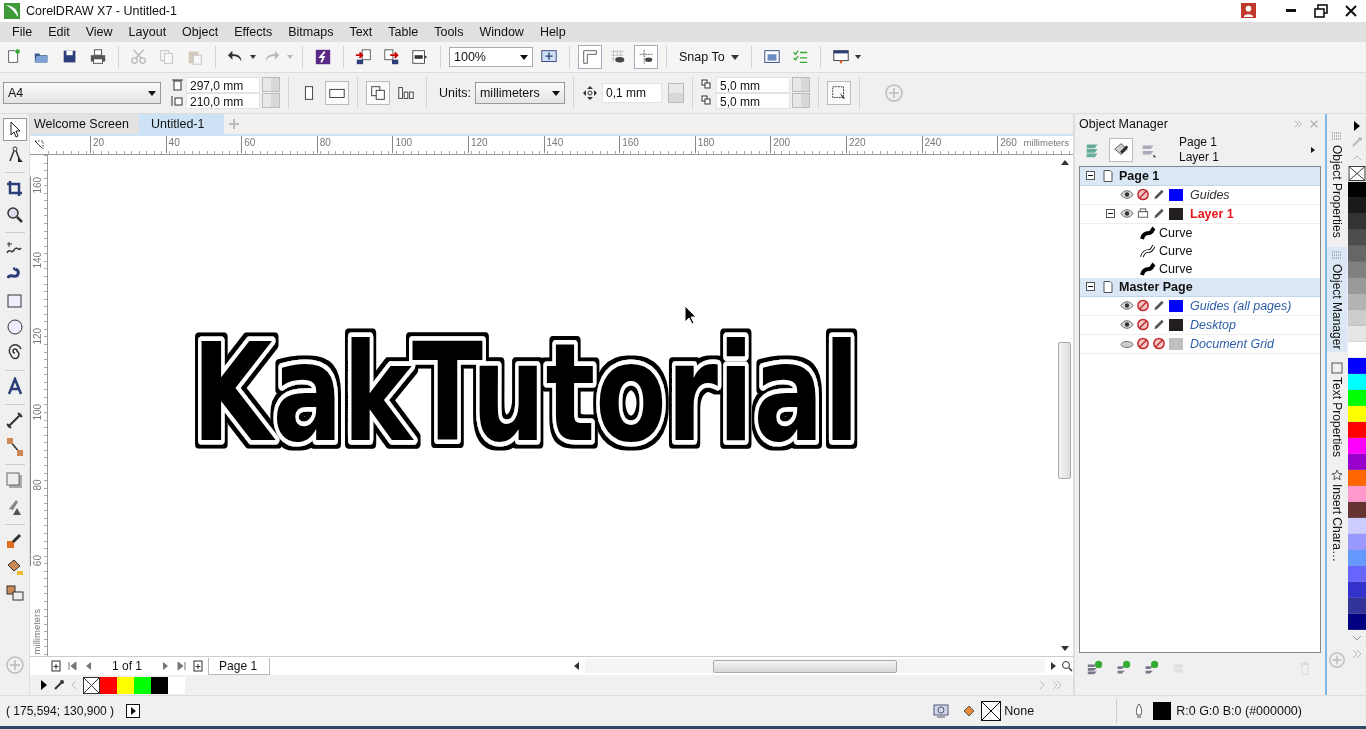 The image size is (1366, 729). Describe the element at coordinates (128, 144) in the screenshot. I see `ruler-label: 20` at that location.